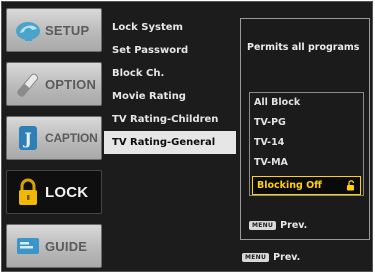 The height and width of the screenshot is (273, 375). I want to click on rating-option-tv-ma: TV-MA, so click(306, 163).